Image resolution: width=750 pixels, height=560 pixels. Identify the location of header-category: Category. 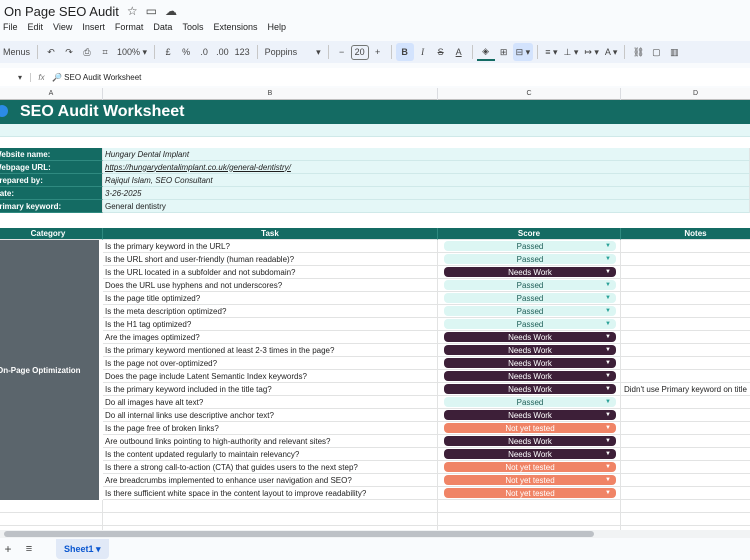
(51, 234).